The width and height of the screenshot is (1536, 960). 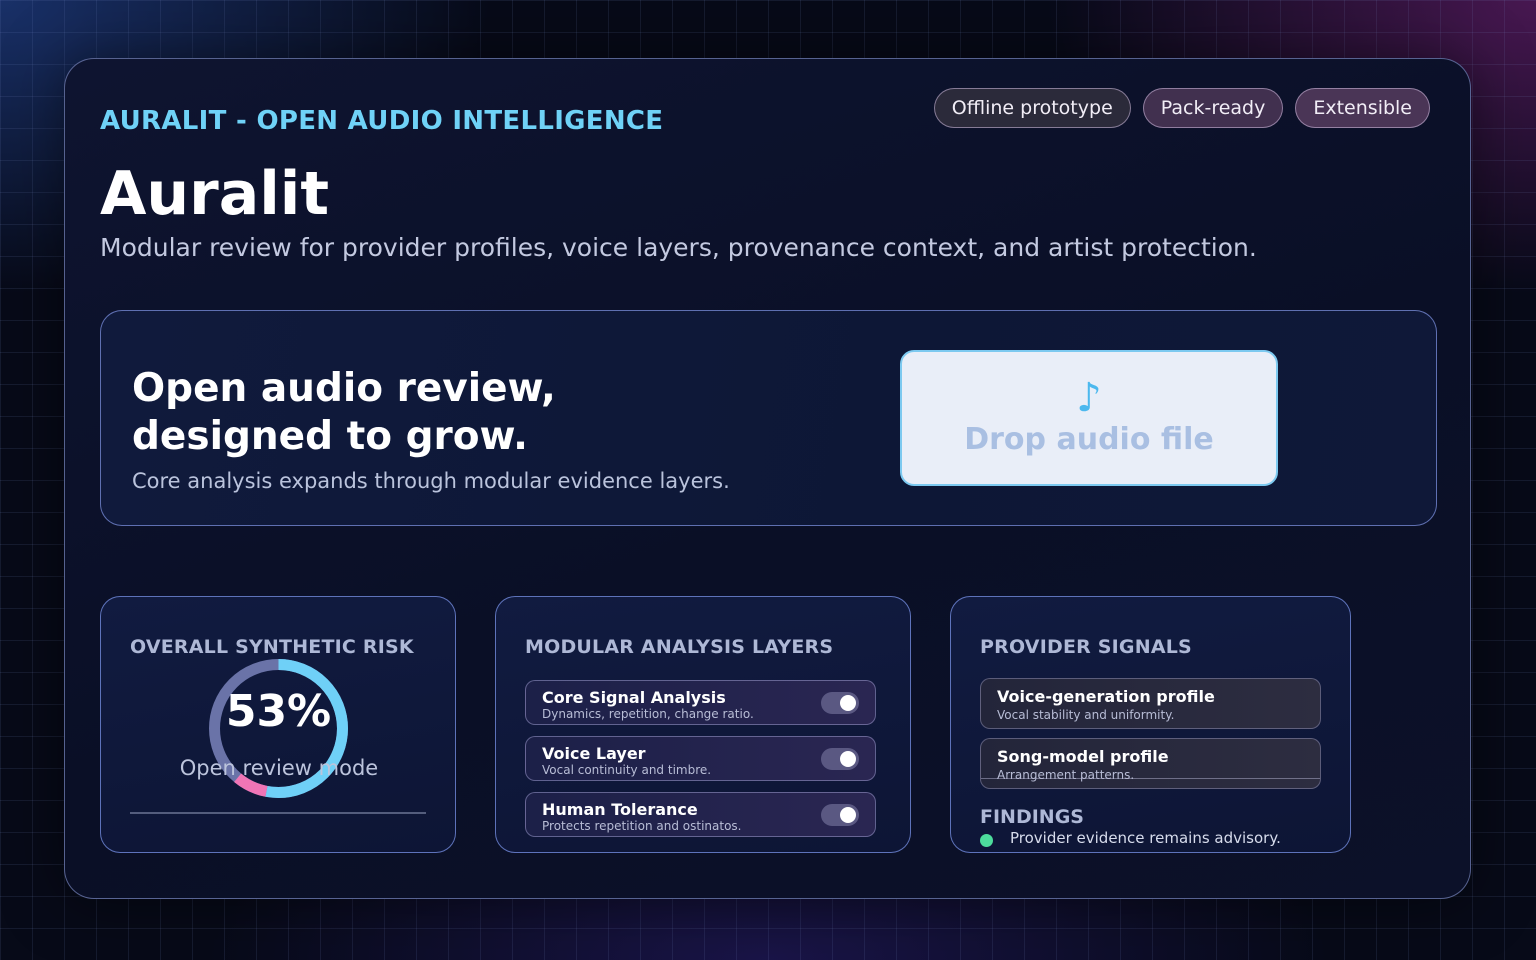 What do you see at coordinates (272, 647) in the screenshot?
I see `risk-panel-title: OVERALL SYNTHETIC RISK` at bounding box center [272, 647].